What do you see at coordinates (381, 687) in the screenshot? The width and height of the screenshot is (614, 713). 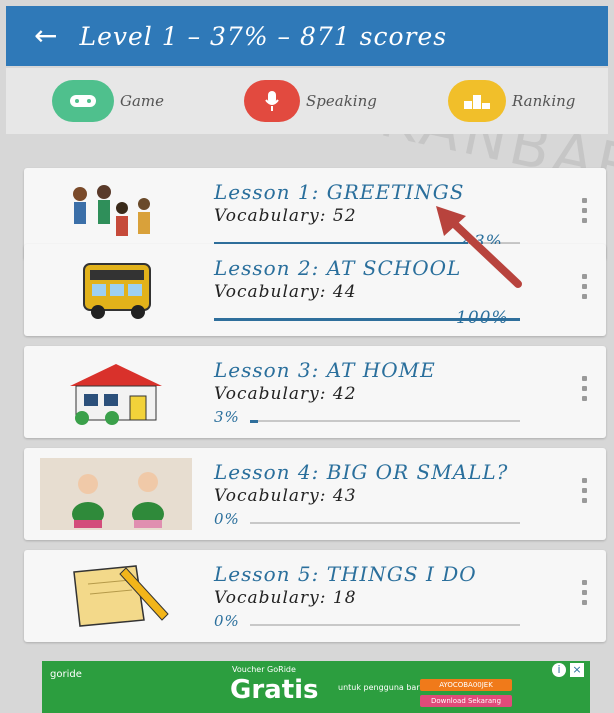 I see `ad-line-2: untuk pengguna baru` at bounding box center [381, 687].